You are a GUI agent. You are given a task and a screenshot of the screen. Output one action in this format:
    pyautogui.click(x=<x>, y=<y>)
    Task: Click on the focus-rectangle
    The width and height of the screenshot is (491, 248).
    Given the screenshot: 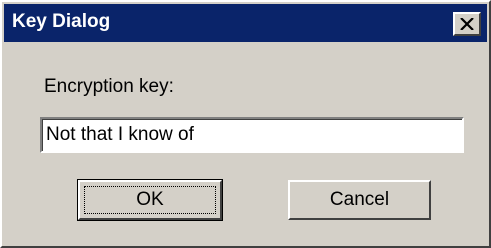 What is the action you would take?
    pyautogui.click(x=150, y=200)
    